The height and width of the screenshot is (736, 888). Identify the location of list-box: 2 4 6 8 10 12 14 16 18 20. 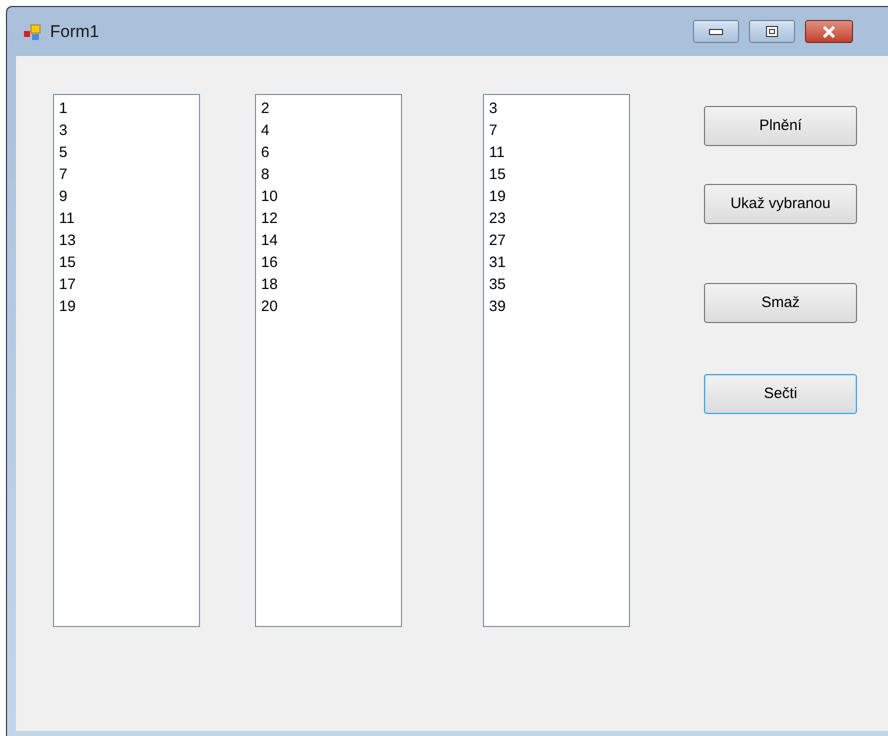
(328, 360).